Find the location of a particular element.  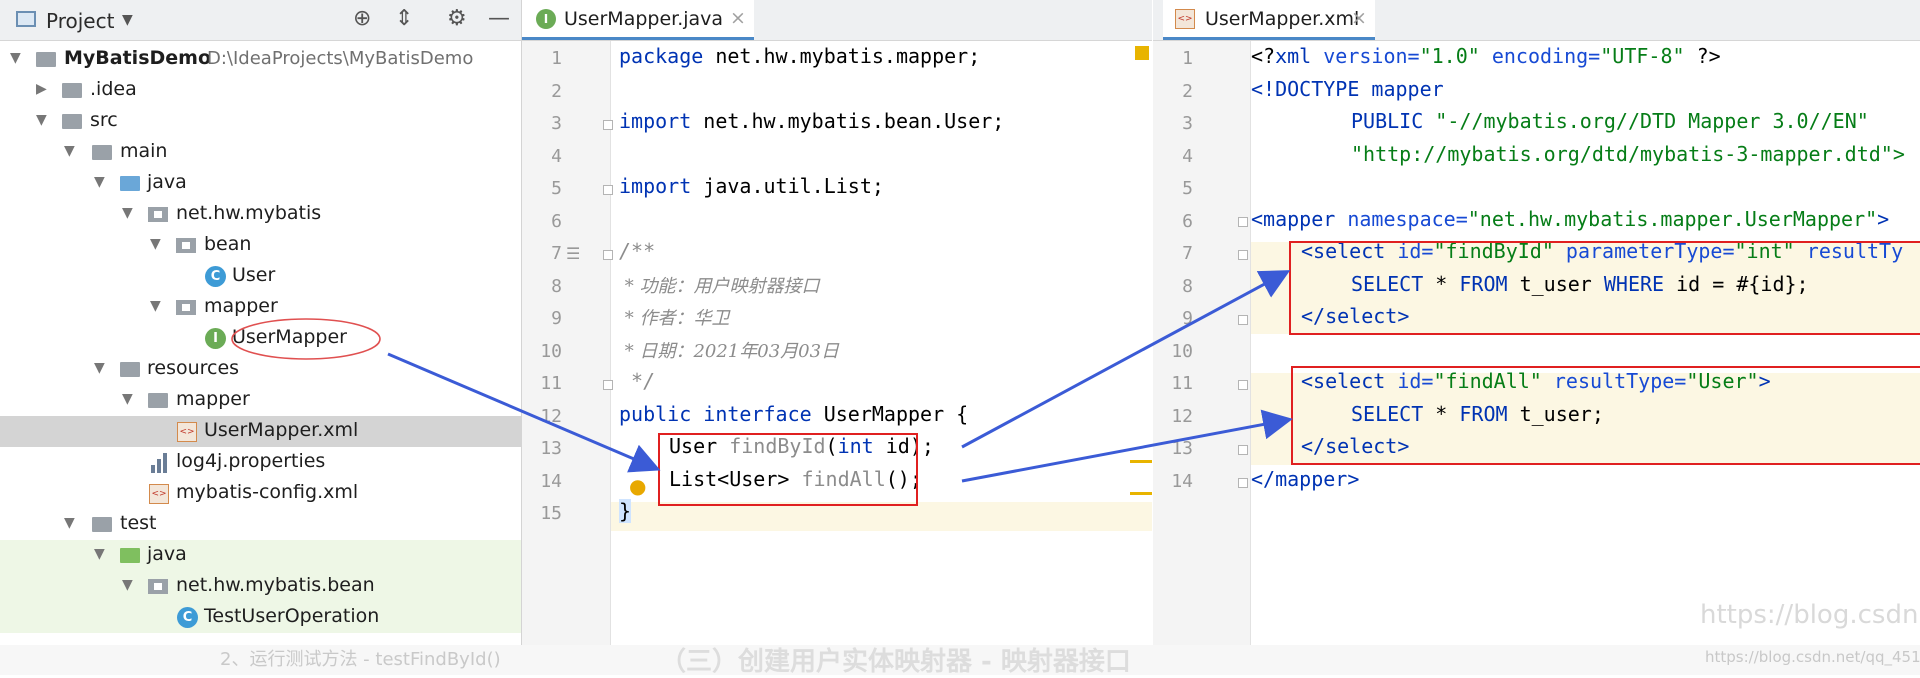

arrow-to-findall is located at coordinates (1127, 446).